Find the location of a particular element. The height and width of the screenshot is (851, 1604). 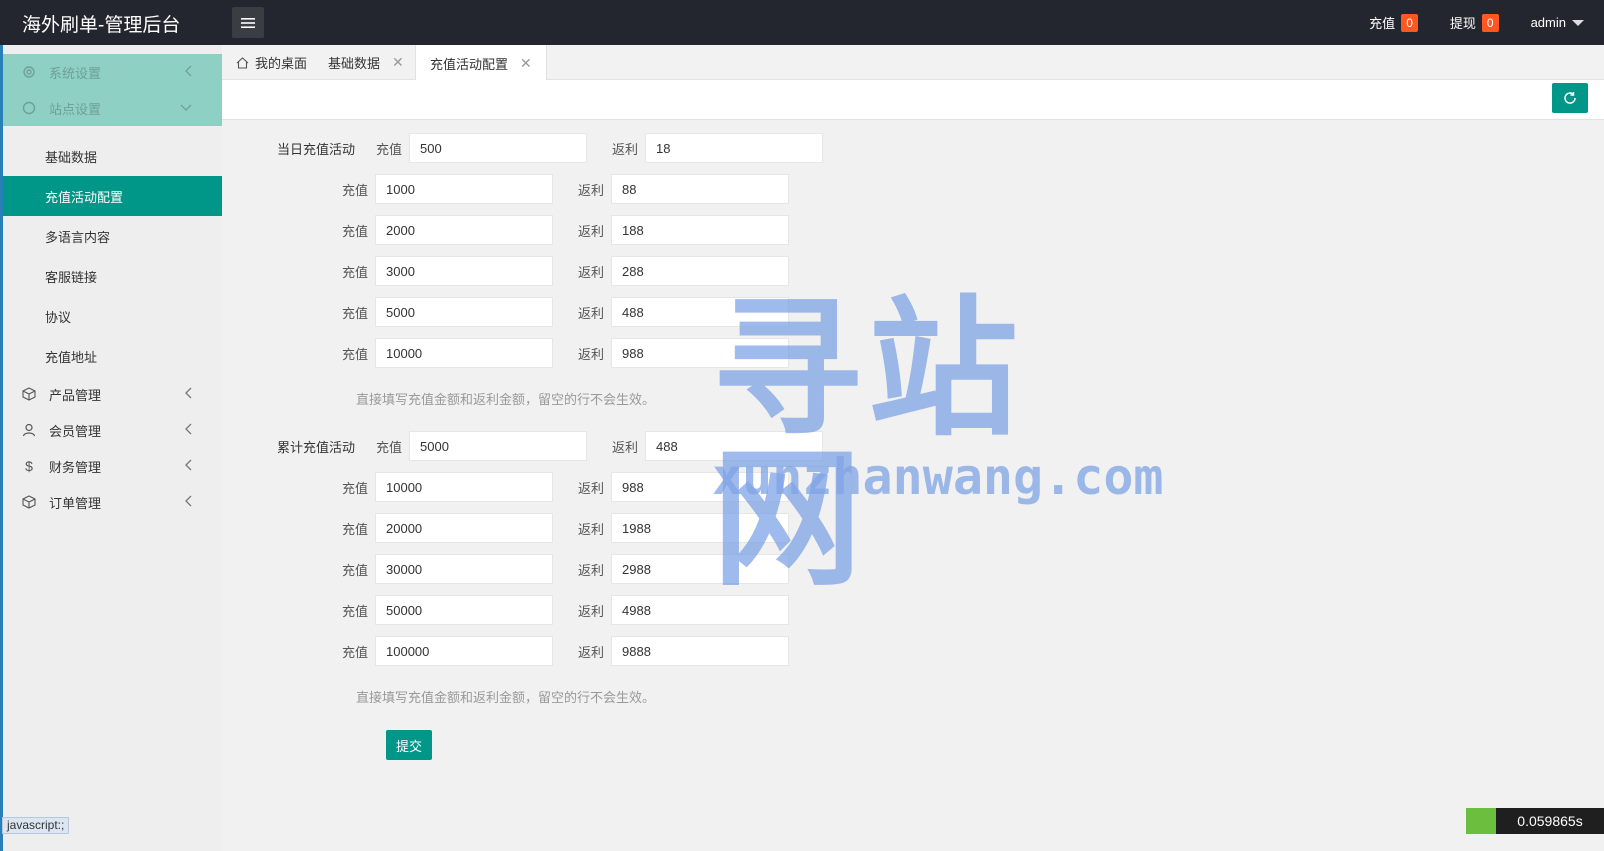

daily-section-label: 当日充值活动 is located at coordinates (315, 149).